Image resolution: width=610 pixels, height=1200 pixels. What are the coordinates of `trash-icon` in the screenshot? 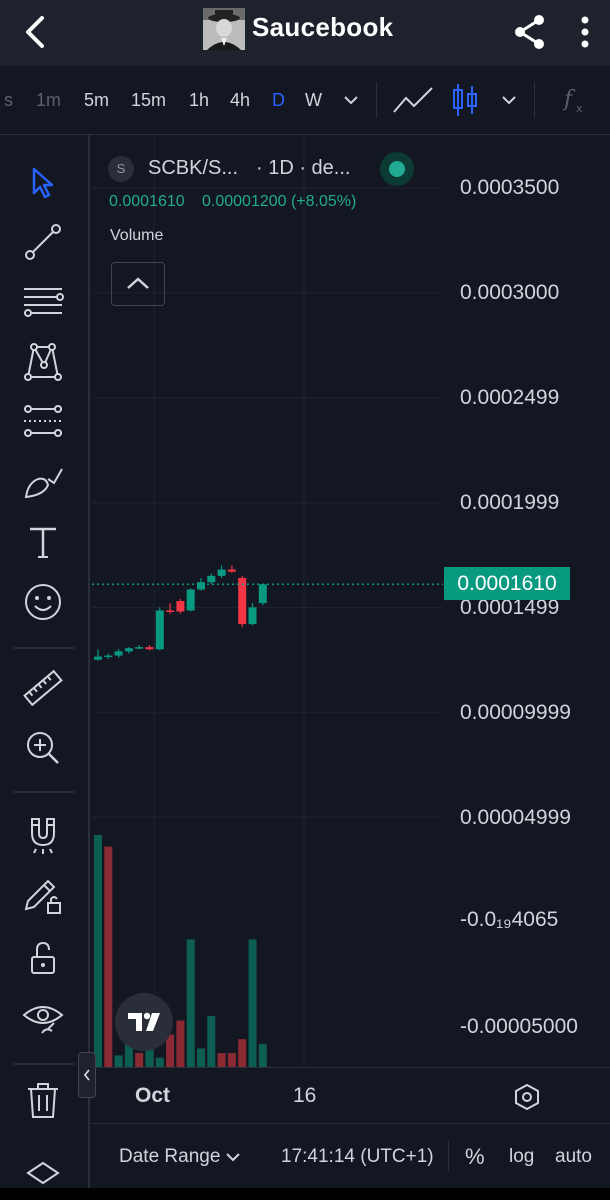 It's located at (43, 1100).